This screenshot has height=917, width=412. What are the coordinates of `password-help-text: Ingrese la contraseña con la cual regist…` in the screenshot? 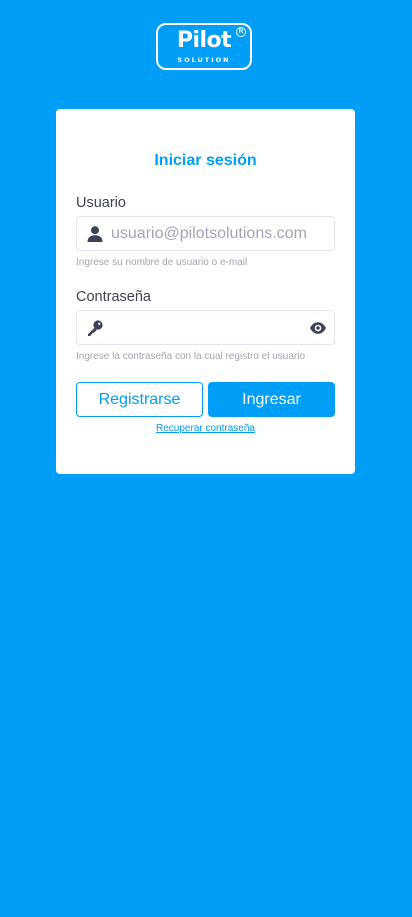 It's located at (191, 356).